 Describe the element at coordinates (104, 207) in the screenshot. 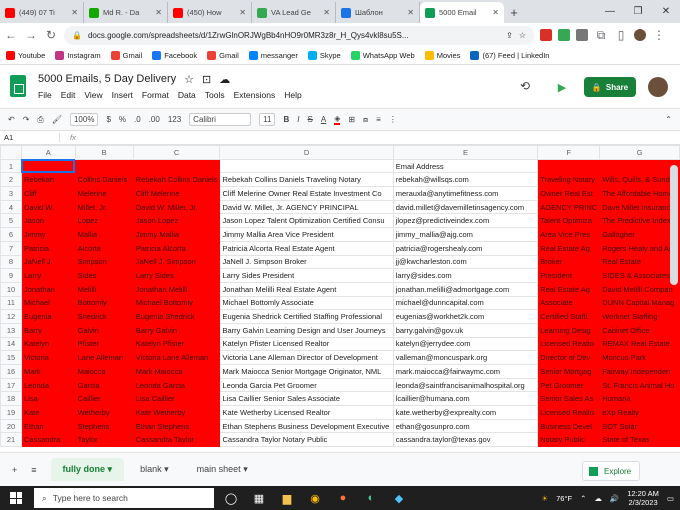

I see `cell-b: Millet, Jr.` at that location.